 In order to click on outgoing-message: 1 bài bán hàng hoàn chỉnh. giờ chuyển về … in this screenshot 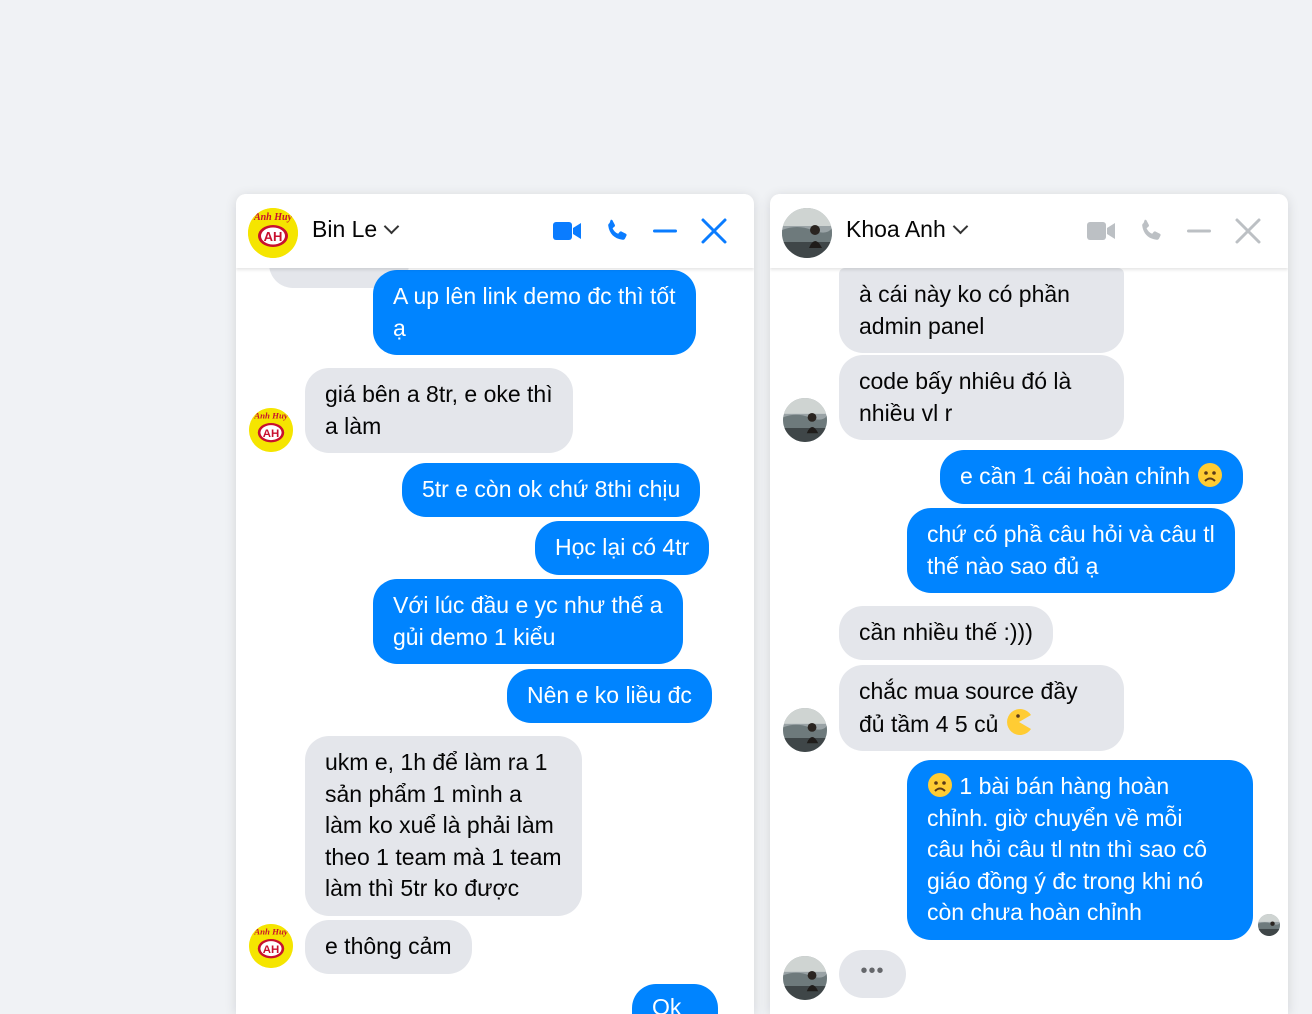, I will do `click(1080, 850)`.